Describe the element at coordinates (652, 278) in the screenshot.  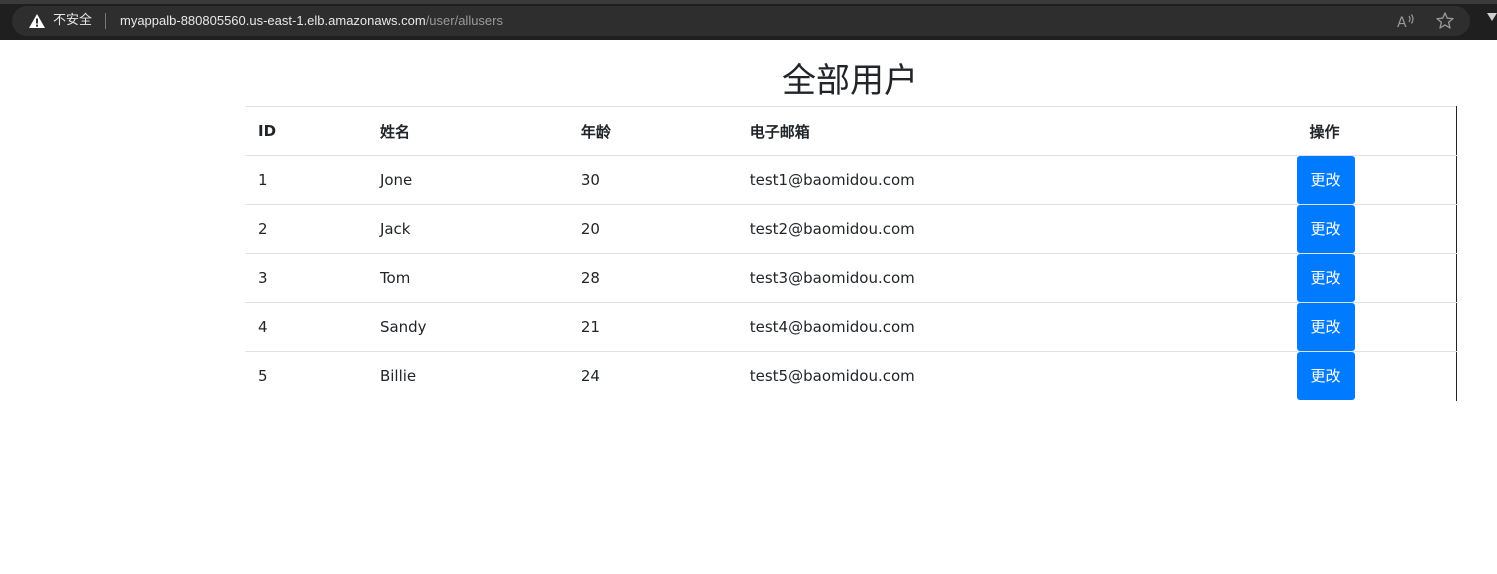
I see `cell-age: 28` at that location.